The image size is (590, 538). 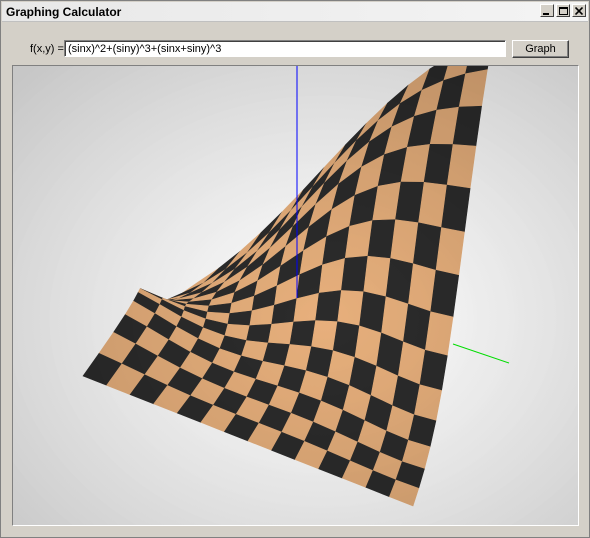 I want to click on x-axis-line, so click(x=481, y=353).